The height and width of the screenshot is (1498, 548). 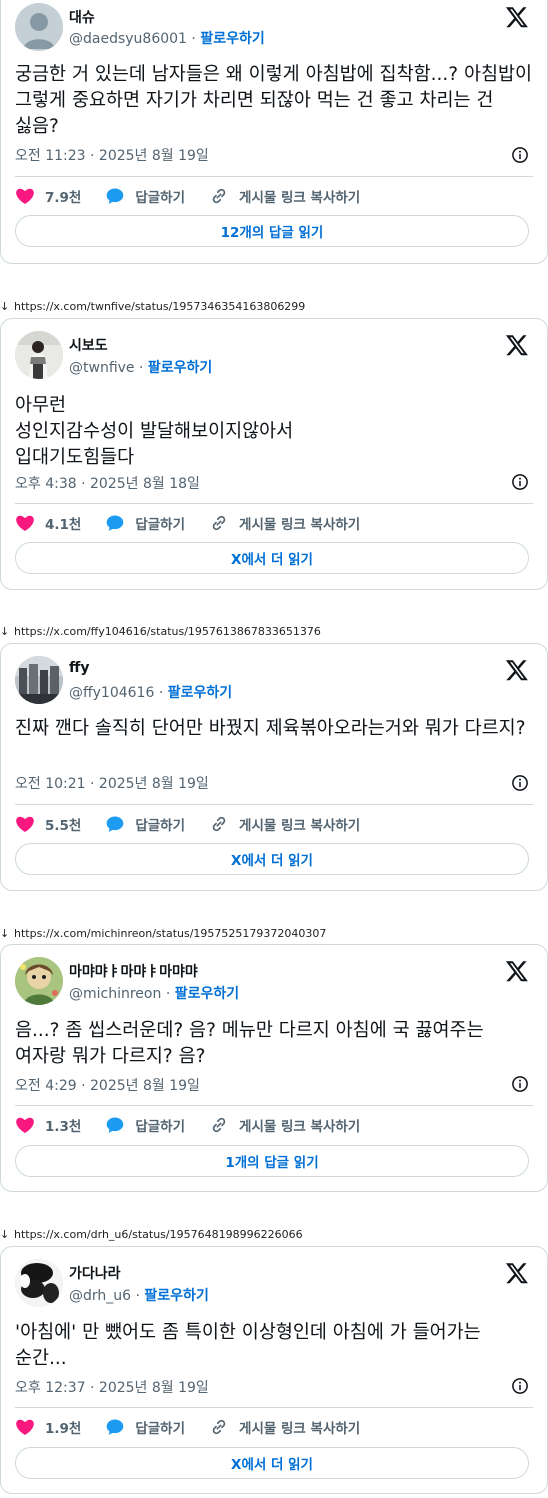 What do you see at coordinates (107, 483) in the screenshot?
I see `tweet-timestamp: 오후 4:38 · 2025년 8월 18일` at bounding box center [107, 483].